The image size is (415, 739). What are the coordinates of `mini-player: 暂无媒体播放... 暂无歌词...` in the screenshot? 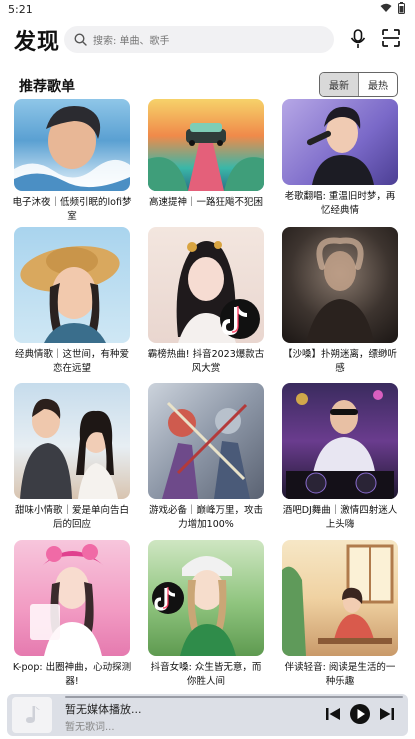 It's located at (207, 715).